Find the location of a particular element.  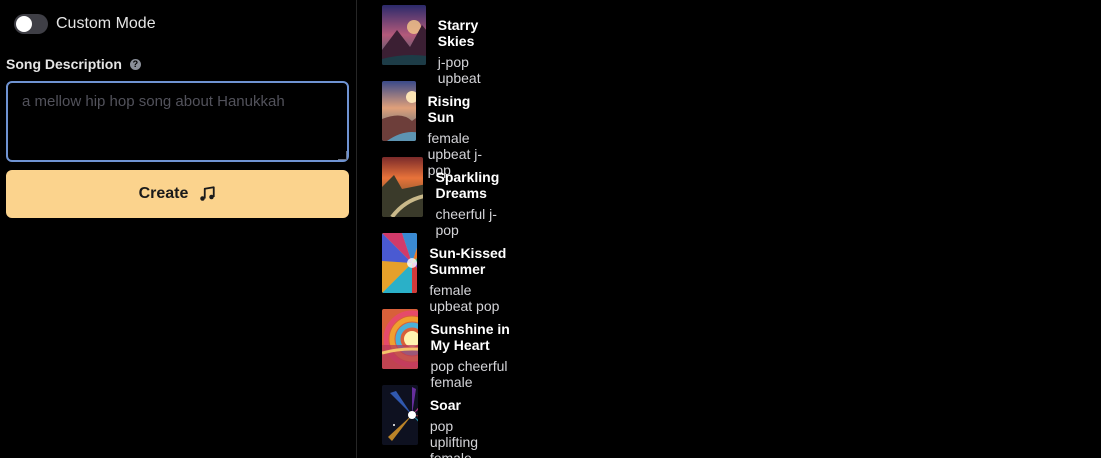

custom-mode-row: Custom Mode is located at coordinates (85, 24).